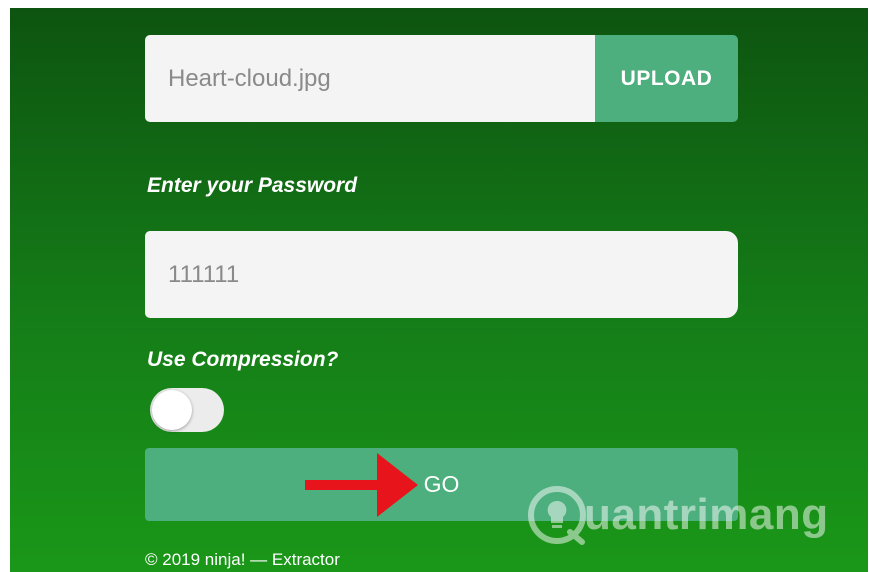 Image resolution: width=870 pixels, height=572 pixels. Describe the element at coordinates (172, 410) in the screenshot. I see `toggle-knob` at that location.